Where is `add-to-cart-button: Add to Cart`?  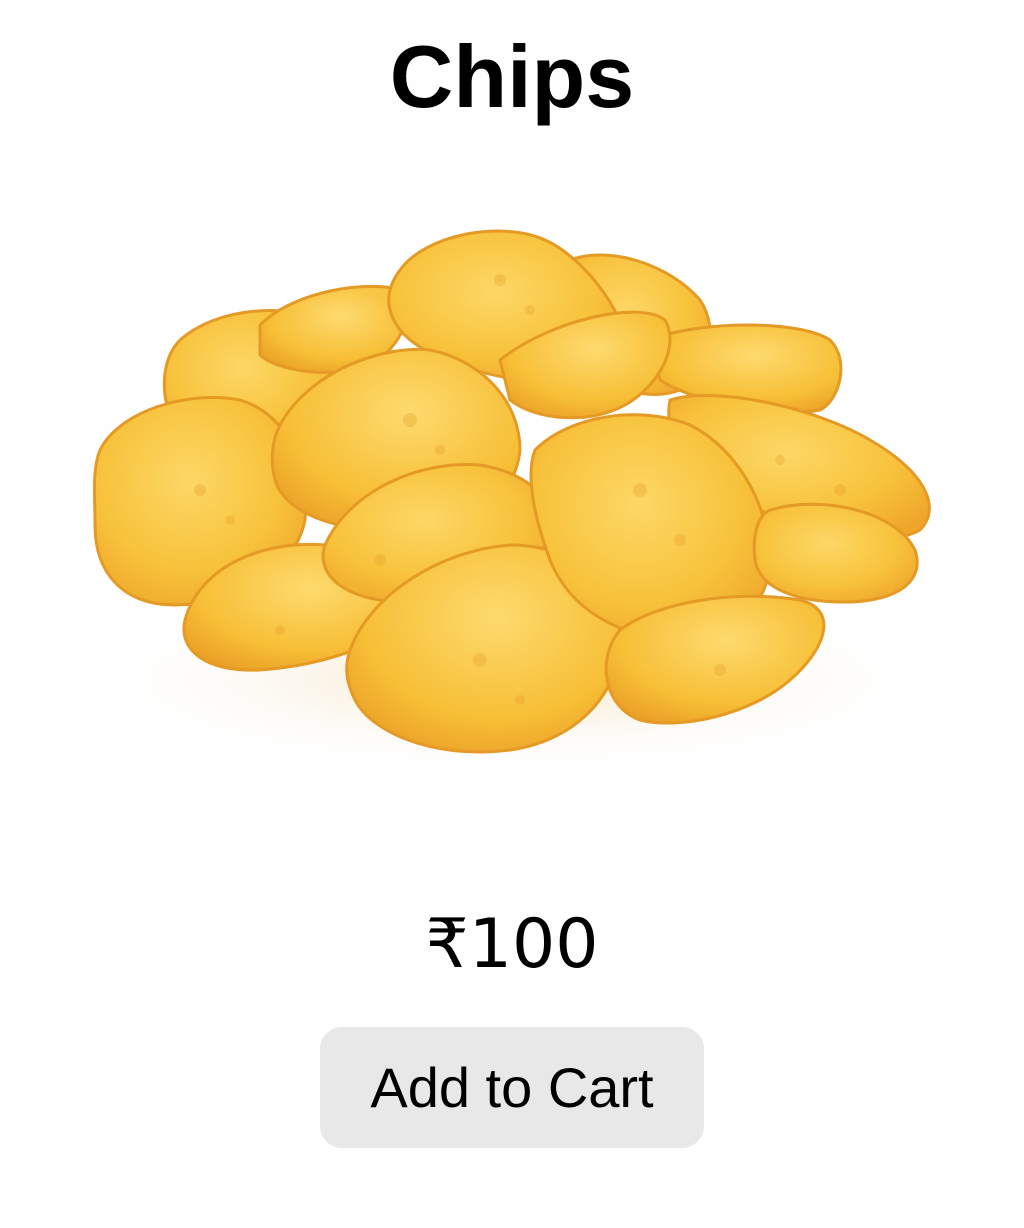 add-to-cart-button: Add to Cart is located at coordinates (512, 1087).